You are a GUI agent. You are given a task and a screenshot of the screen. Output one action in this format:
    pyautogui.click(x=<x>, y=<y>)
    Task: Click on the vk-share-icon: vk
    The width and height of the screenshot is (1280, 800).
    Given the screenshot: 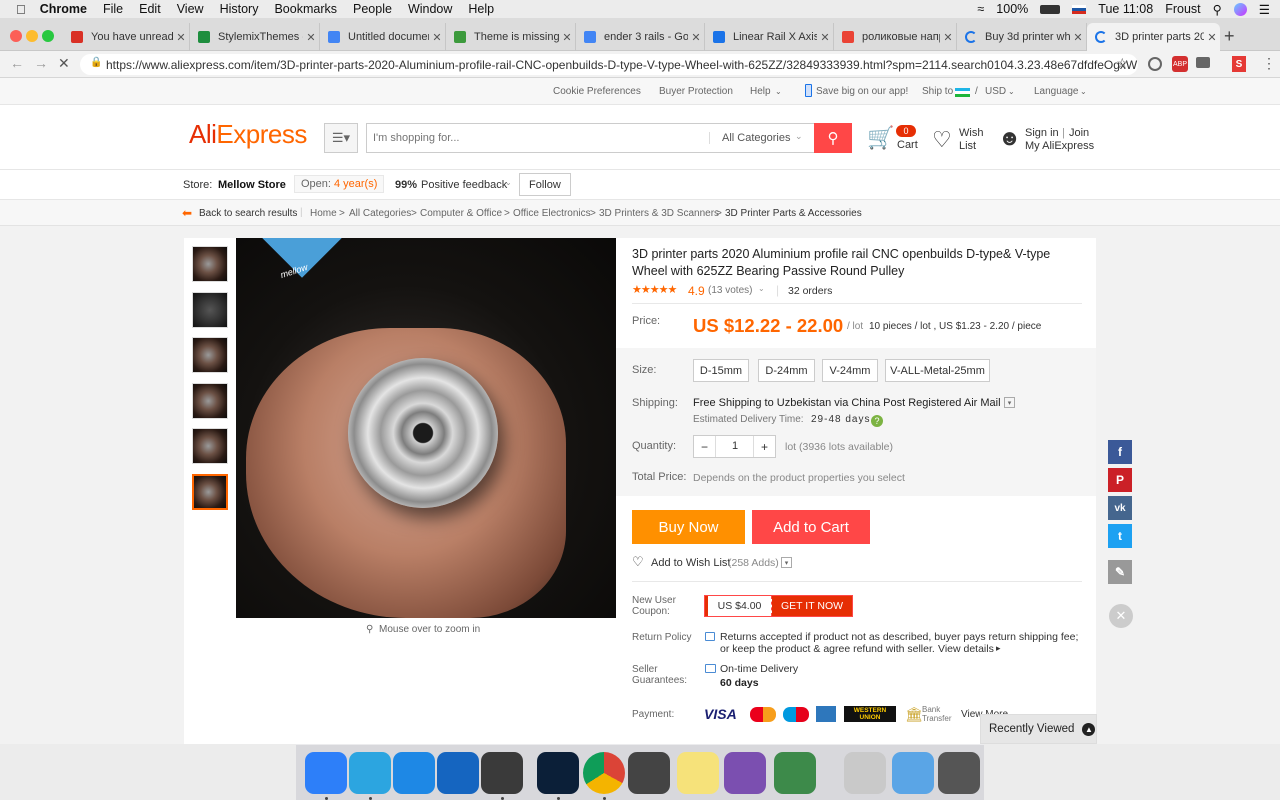 What is the action you would take?
    pyautogui.click(x=1120, y=508)
    